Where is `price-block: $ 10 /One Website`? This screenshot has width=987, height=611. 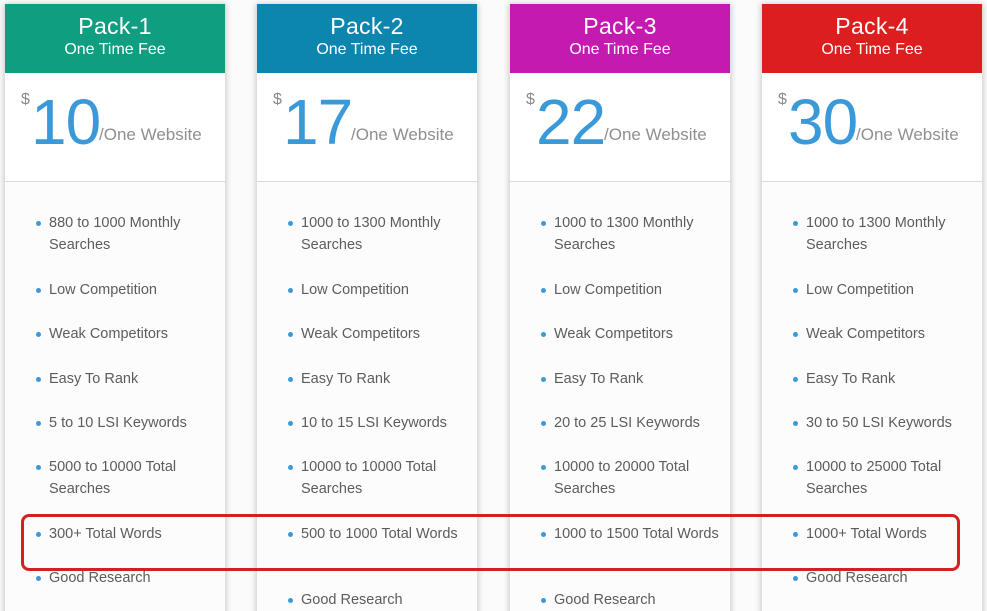
price-block: $ 10 /One Website is located at coordinates (115, 127).